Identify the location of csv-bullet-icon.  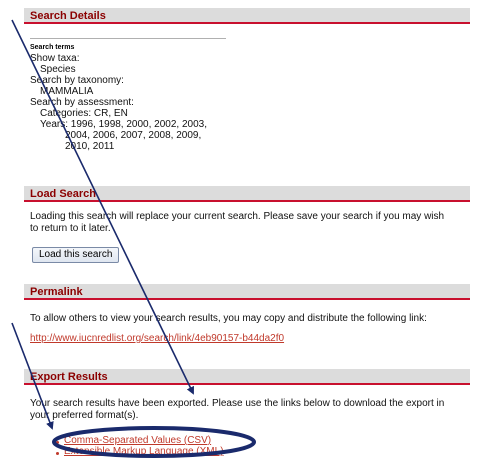
(57, 442).